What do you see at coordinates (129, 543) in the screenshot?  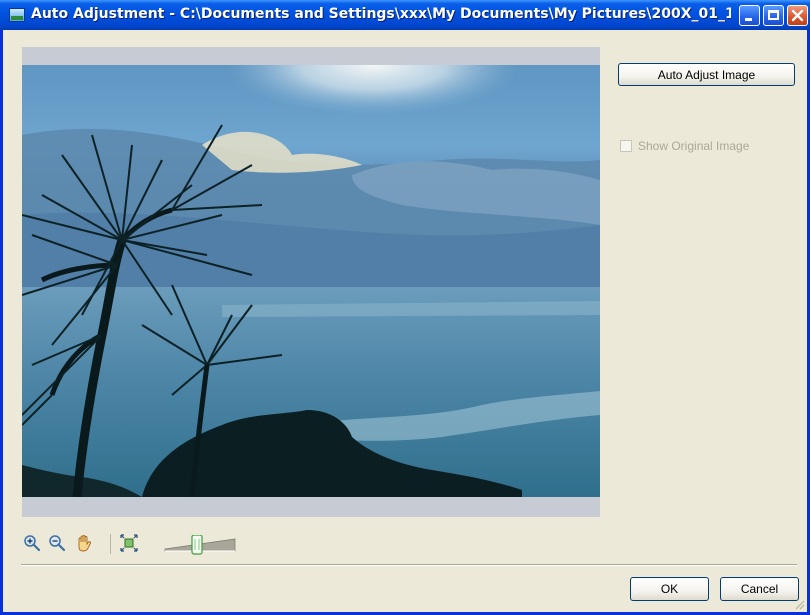 I see `fit-to-window-icon` at bounding box center [129, 543].